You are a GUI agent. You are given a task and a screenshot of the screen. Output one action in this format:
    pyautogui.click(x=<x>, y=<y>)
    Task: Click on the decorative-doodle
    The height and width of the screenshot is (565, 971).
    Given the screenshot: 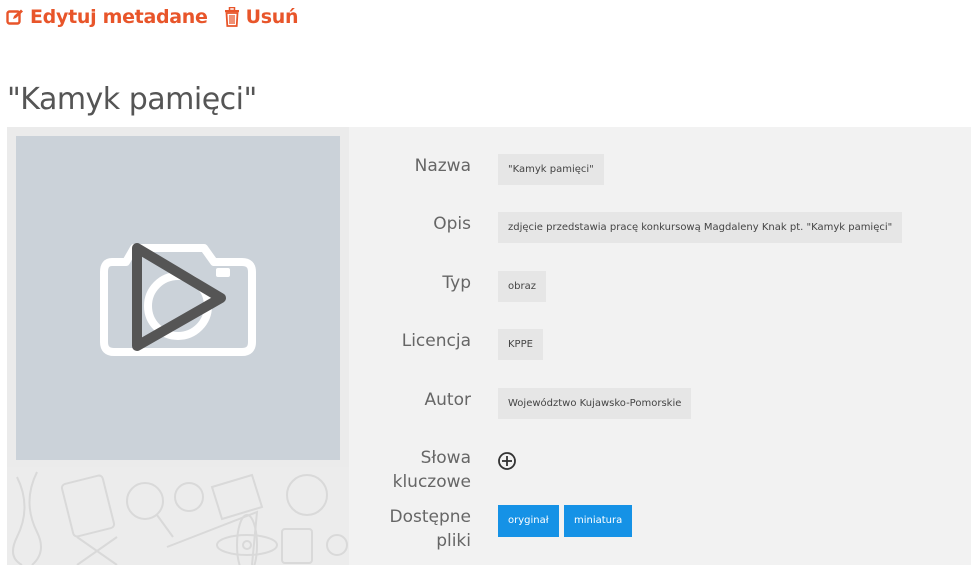 What is the action you would take?
    pyautogui.click(x=178, y=516)
    